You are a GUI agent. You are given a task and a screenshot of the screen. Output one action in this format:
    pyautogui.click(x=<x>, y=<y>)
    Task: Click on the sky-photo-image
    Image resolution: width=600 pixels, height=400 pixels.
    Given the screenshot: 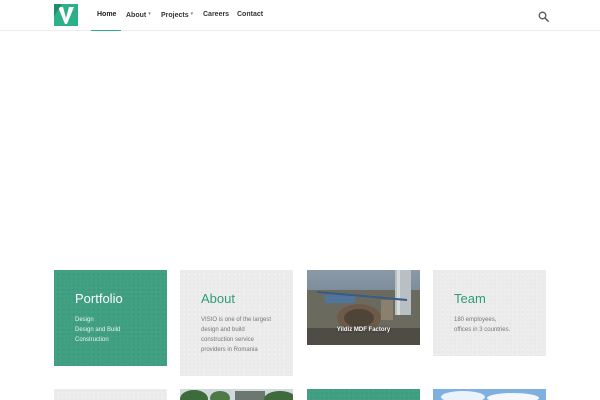 What is the action you would take?
    pyautogui.click(x=489, y=394)
    